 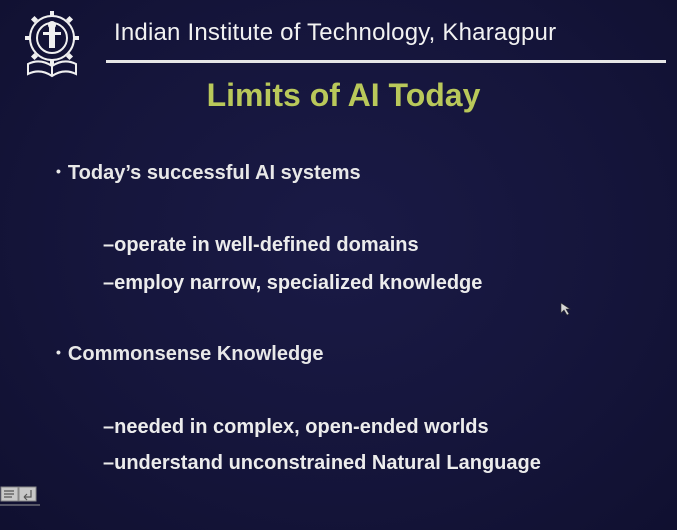 I want to click on bullet-text: Today’s successful AI systems, so click(x=214, y=173).